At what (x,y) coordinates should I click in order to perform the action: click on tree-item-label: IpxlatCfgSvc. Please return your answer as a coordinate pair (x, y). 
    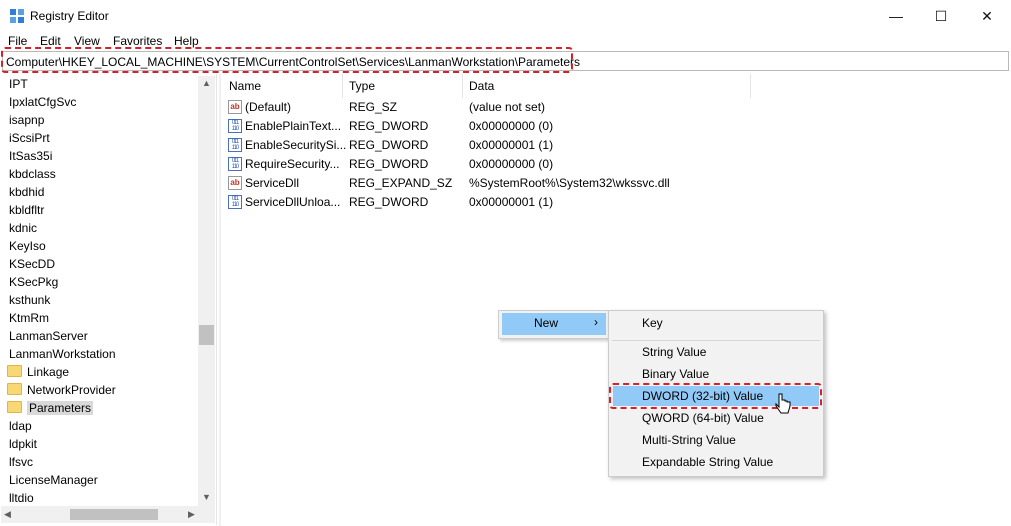
    Looking at the image, I should click on (43, 102).